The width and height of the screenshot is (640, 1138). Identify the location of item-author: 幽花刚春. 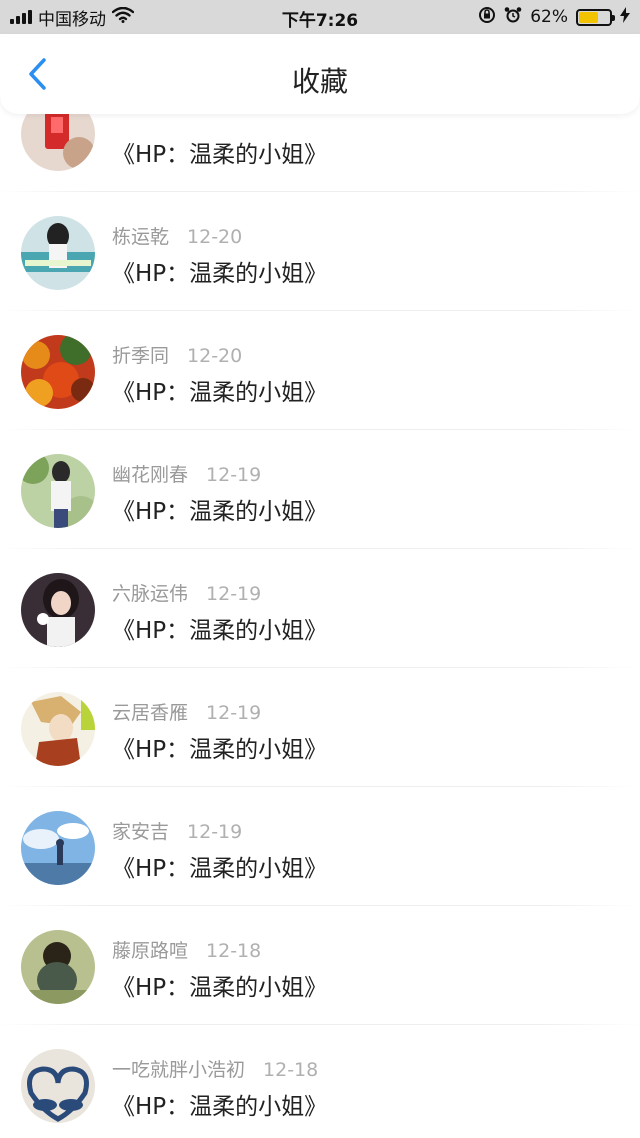
(150, 475).